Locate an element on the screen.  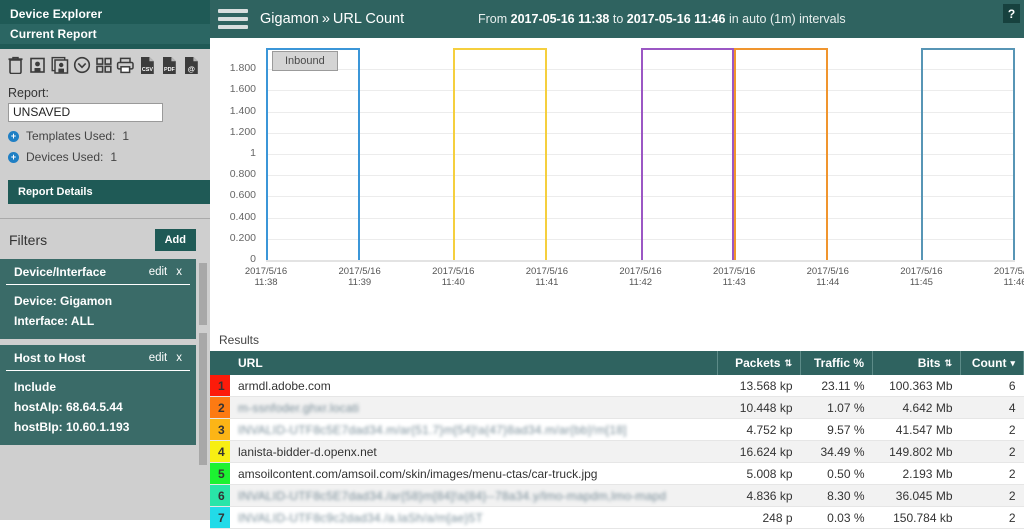
chart-x-tick-label: 2017/5/16 11:43 is located at coordinates (734, 277).